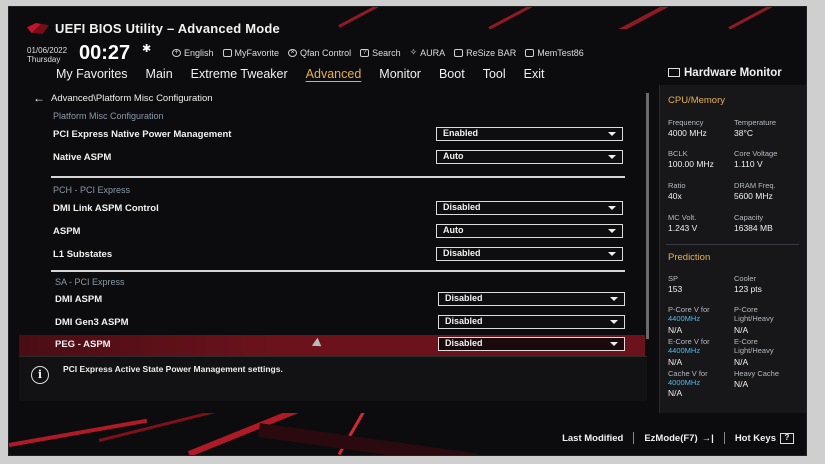 Image resolution: width=825 pixels, height=464 pixels. What do you see at coordinates (529, 157) in the screenshot?
I see `dropdown-native-aspm: Auto` at bounding box center [529, 157].